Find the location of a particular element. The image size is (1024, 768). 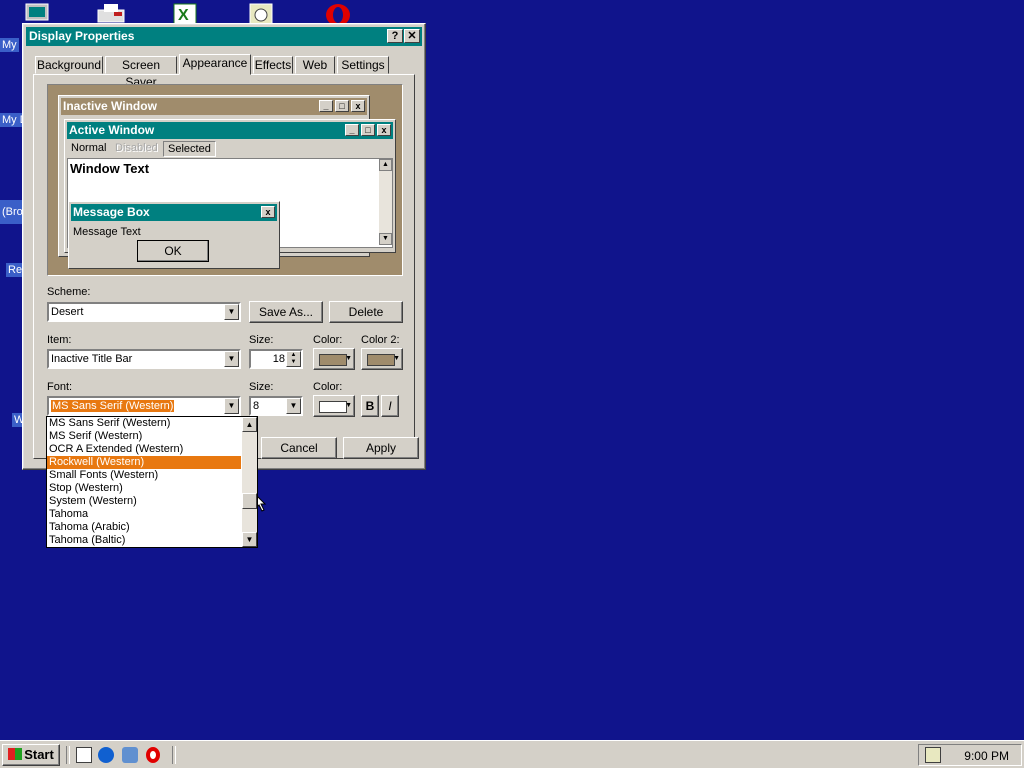

preview-message-box: Message Box x Message Text OK is located at coordinates (174, 235).